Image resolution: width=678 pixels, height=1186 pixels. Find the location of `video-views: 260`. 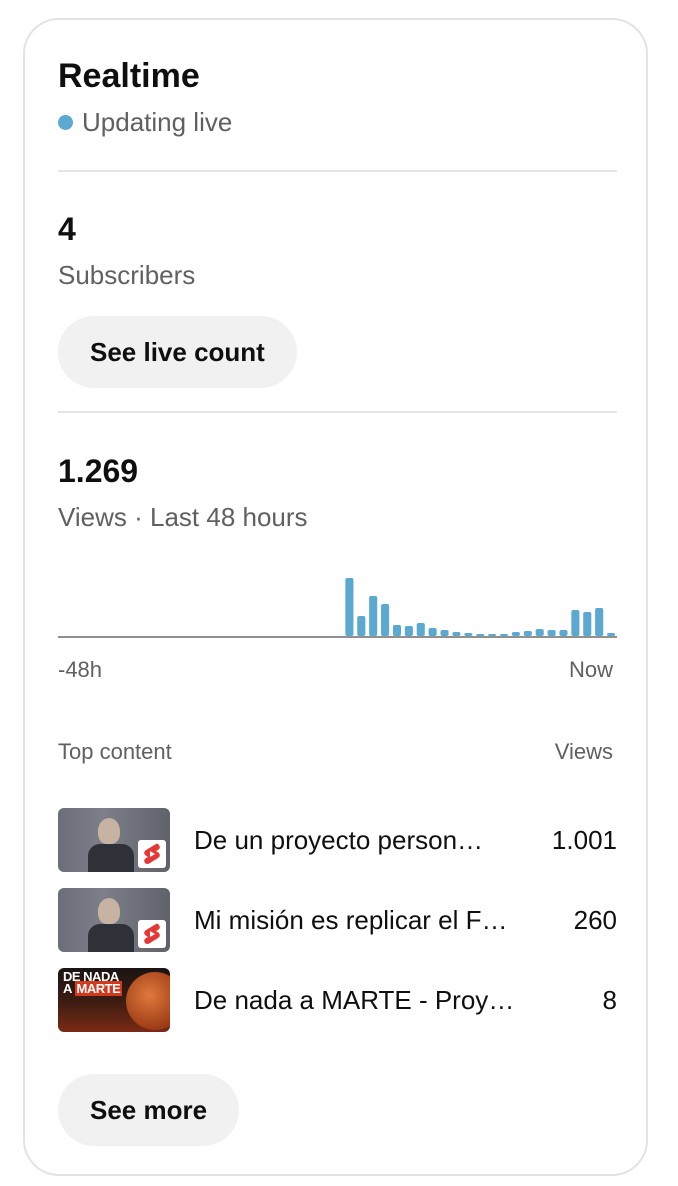

video-views: 260 is located at coordinates (595, 919).